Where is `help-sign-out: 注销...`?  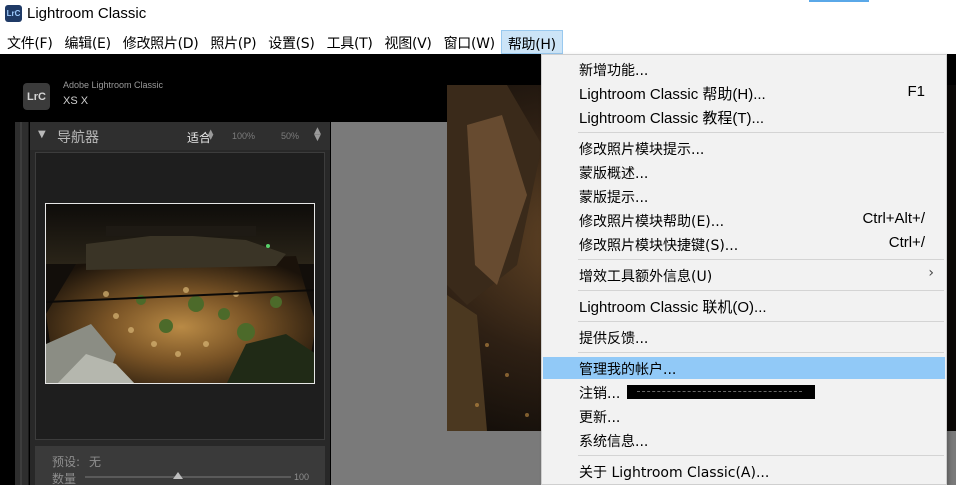 help-sign-out: 注销... is located at coordinates (744, 392).